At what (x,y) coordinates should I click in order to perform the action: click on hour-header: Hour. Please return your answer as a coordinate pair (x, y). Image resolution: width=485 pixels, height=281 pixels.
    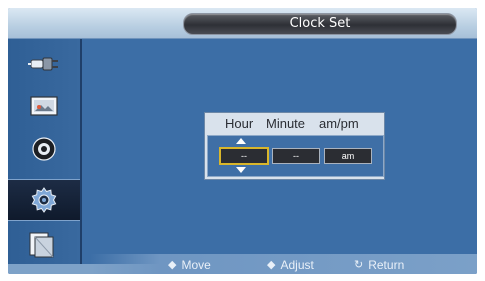
    Looking at the image, I should click on (239, 123).